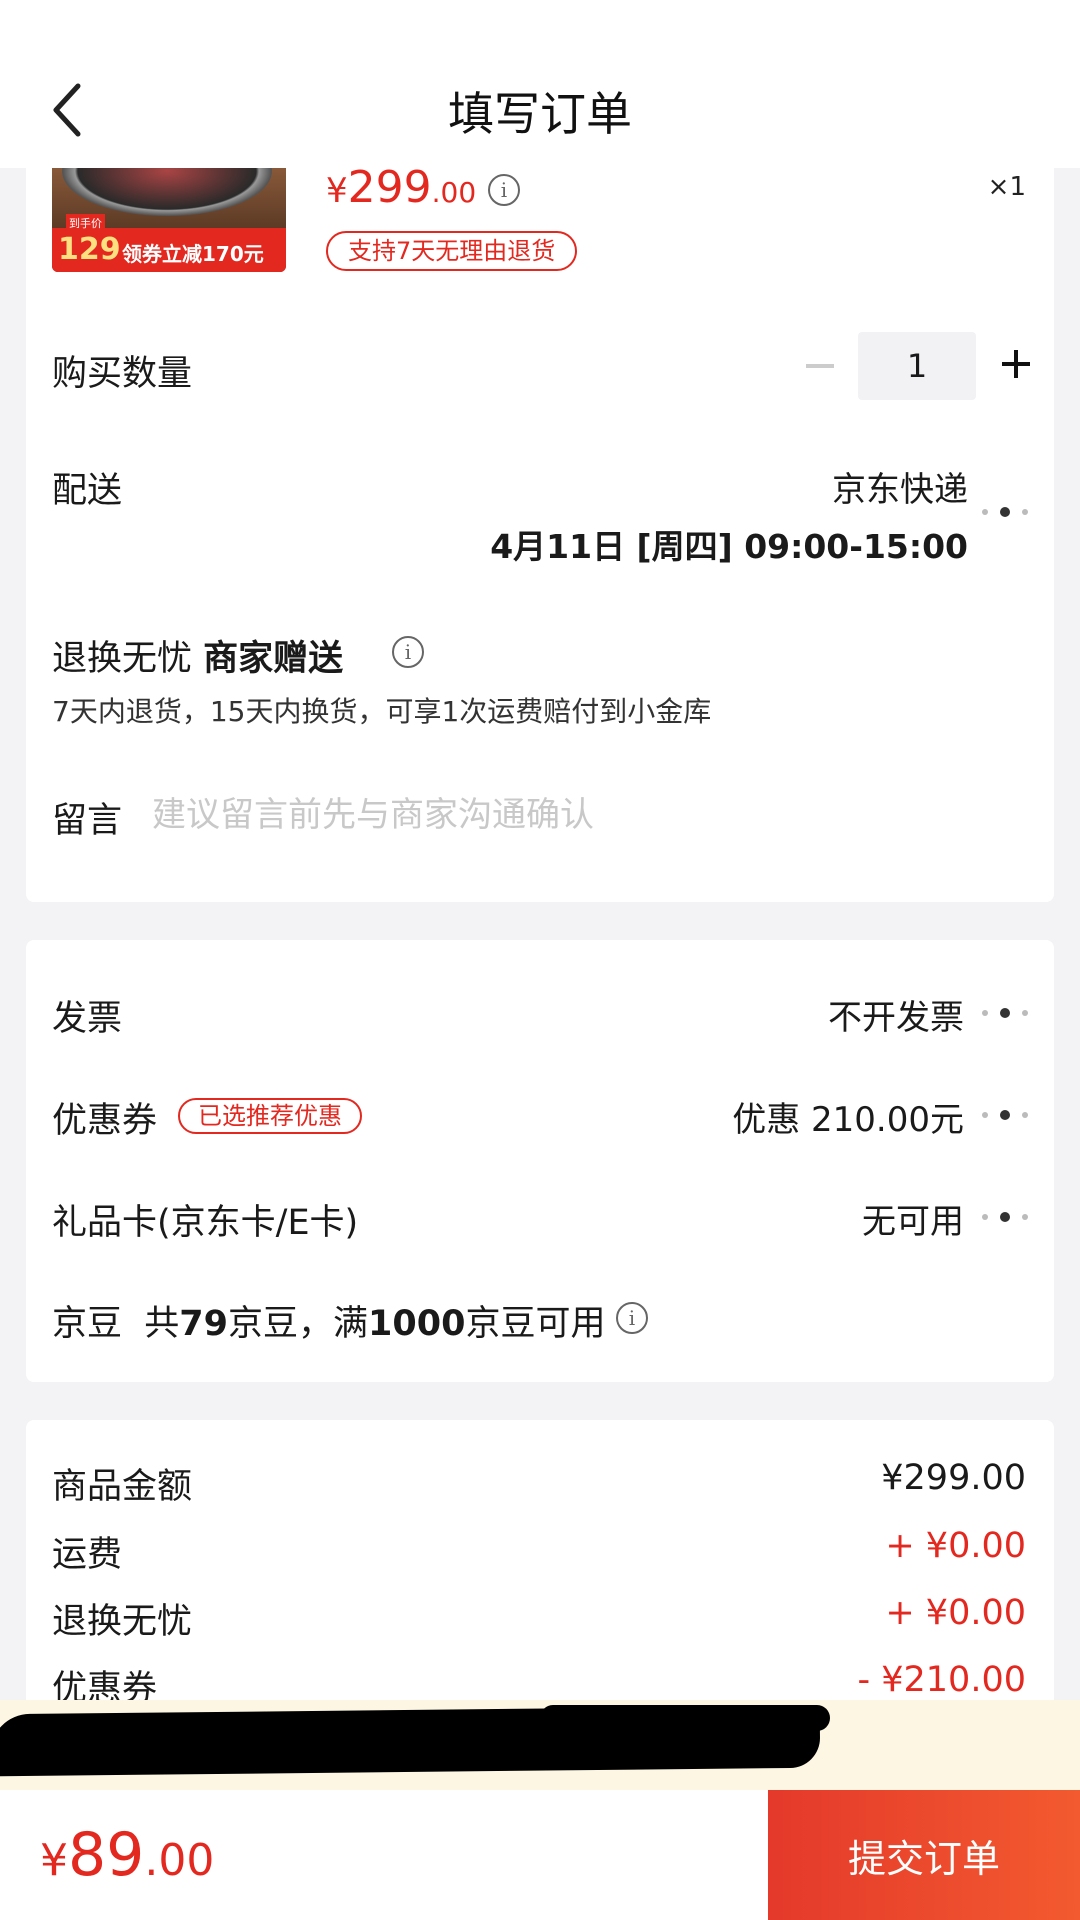  I want to click on coupon-more-icon, so click(1005, 1115).